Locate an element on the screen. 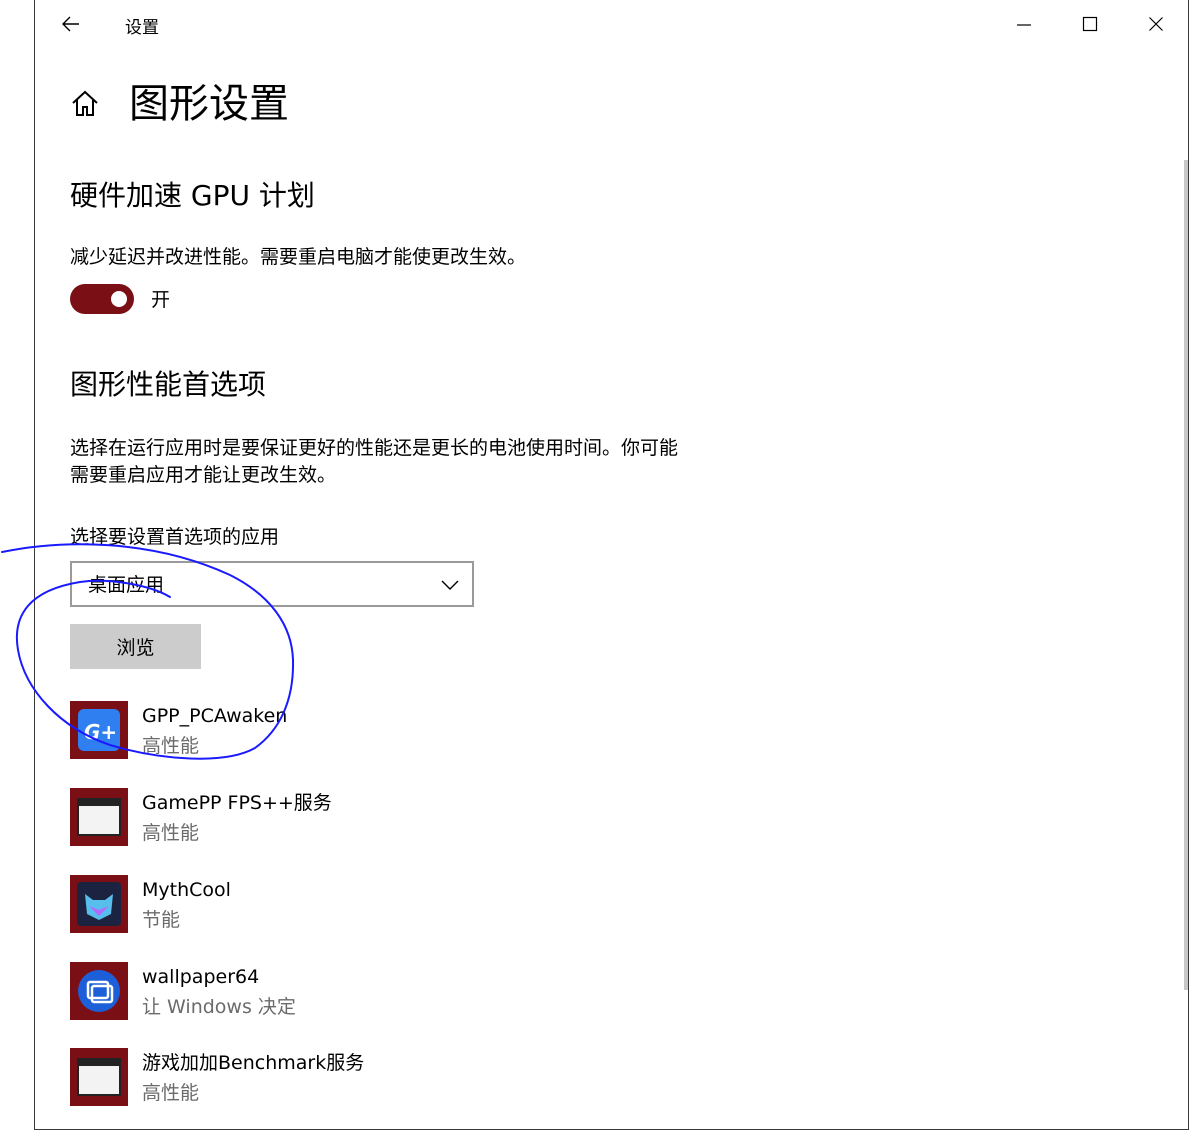 The width and height of the screenshot is (1192, 1132). home-icon is located at coordinates (85, 103).